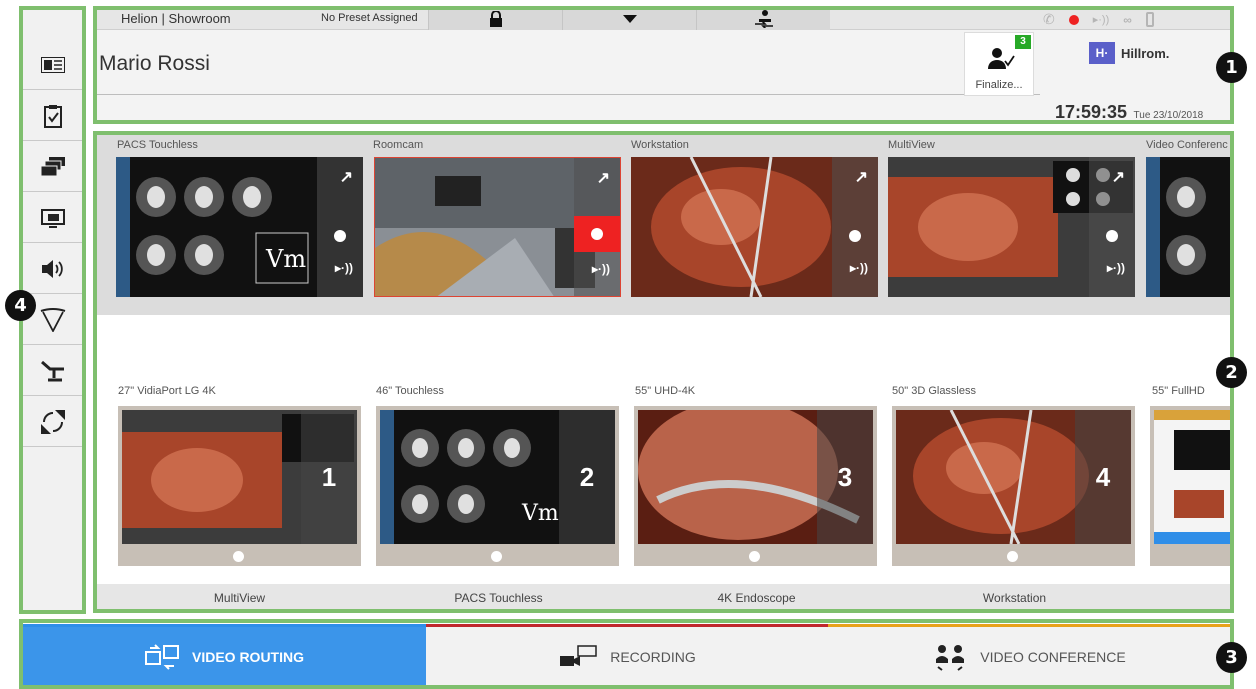 The height and width of the screenshot is (689, 1256). I want to click on callout-3: 3, so click(1231, 657).